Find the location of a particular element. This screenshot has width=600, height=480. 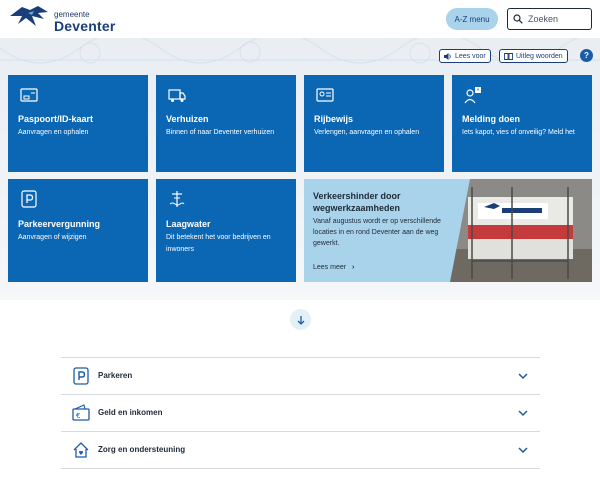

wallet-icon: € is located at coordinates (81, 412).